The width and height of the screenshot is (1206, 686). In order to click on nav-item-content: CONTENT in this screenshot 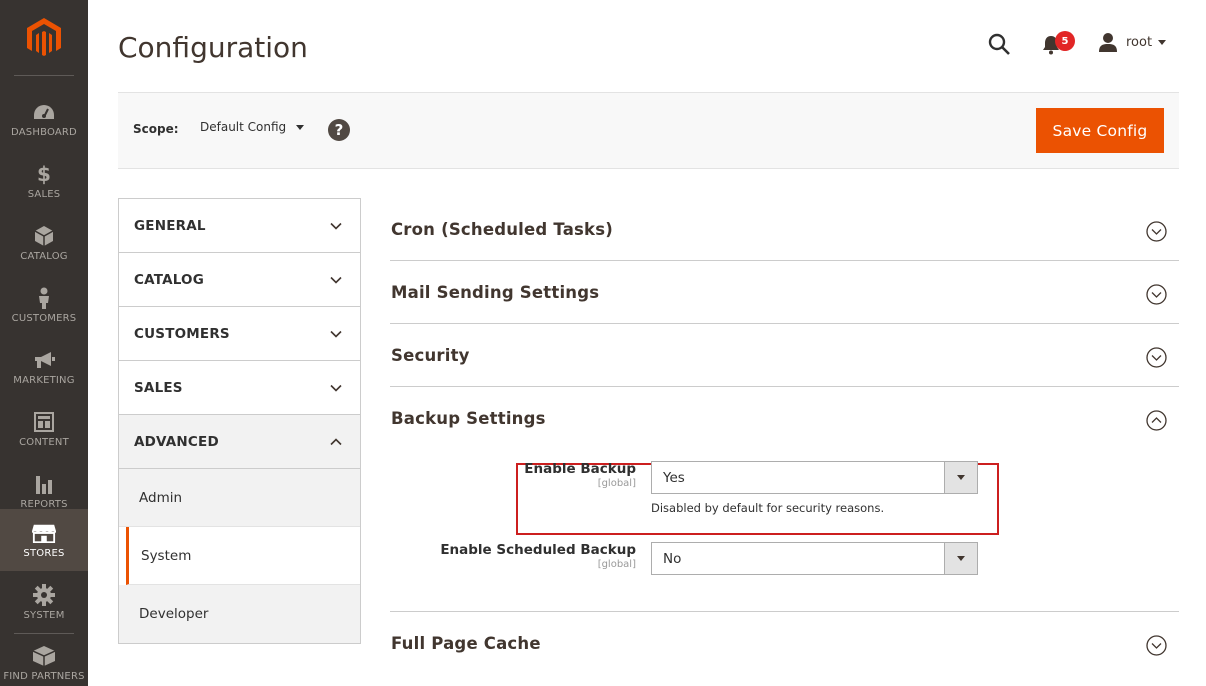, I will do `click(44, 429)`.